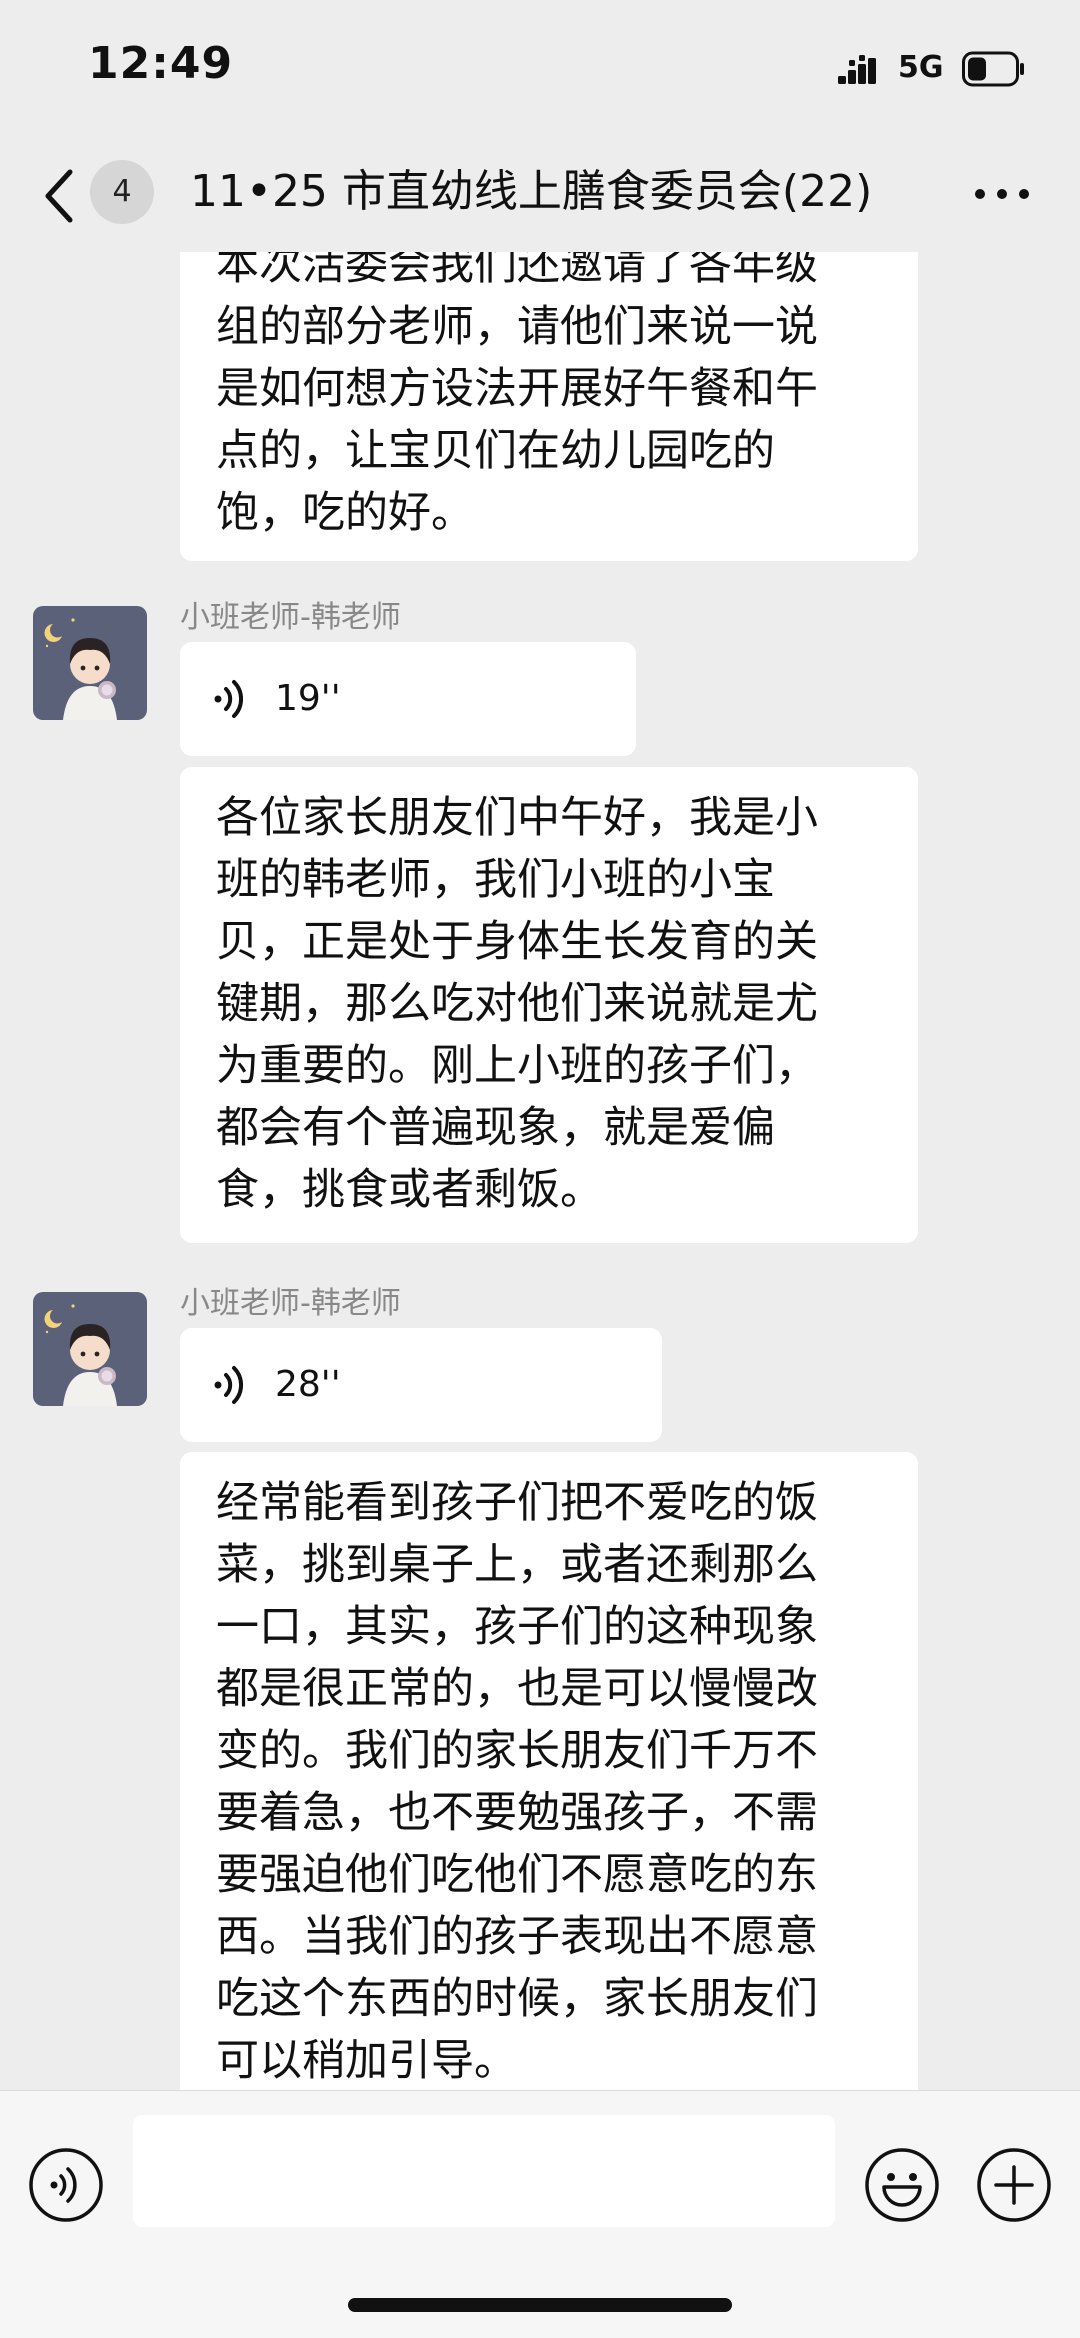 This screenshot has height=2338, width=1080. I want to click on network-label: 5G, so click(921, 67).